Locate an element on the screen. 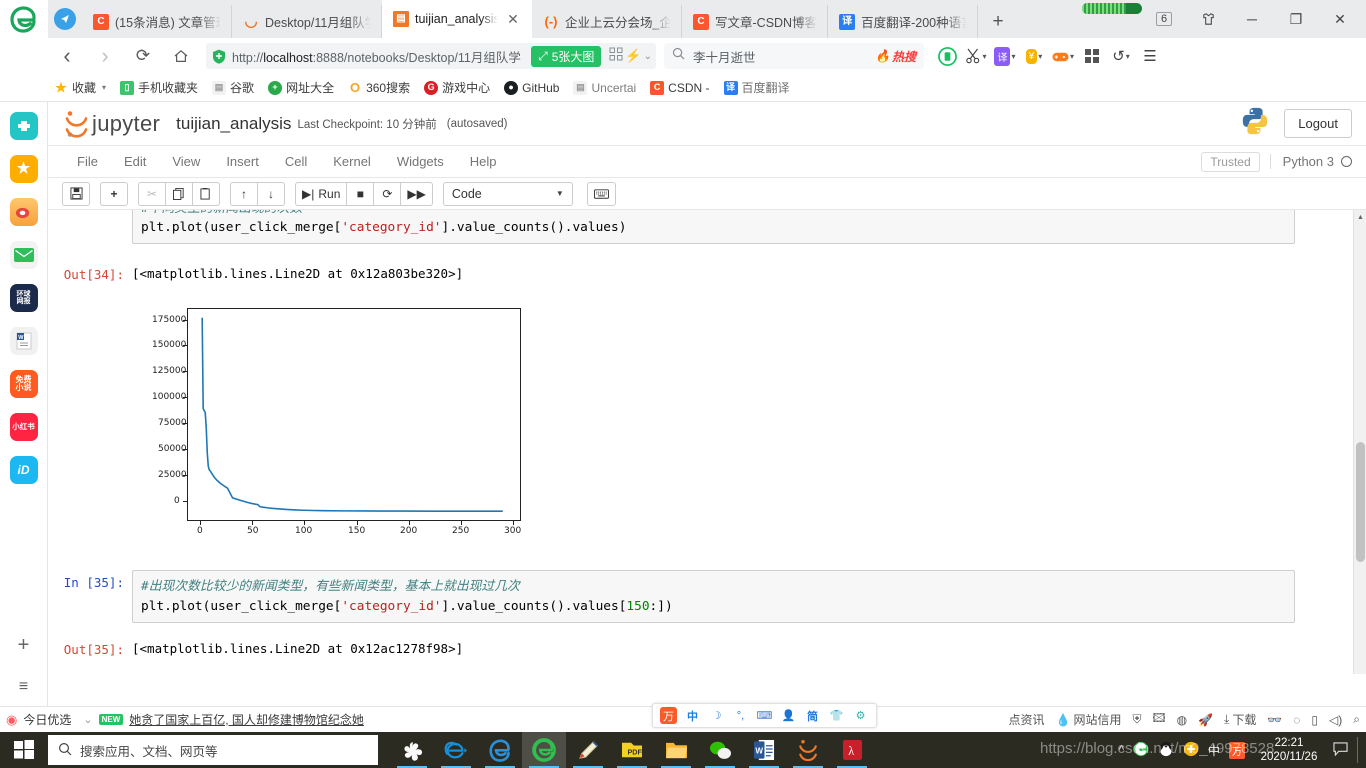 The height and width of the screenshot is (768, 1366). sidebar-app-weibo is located at coordinates (23, 212).